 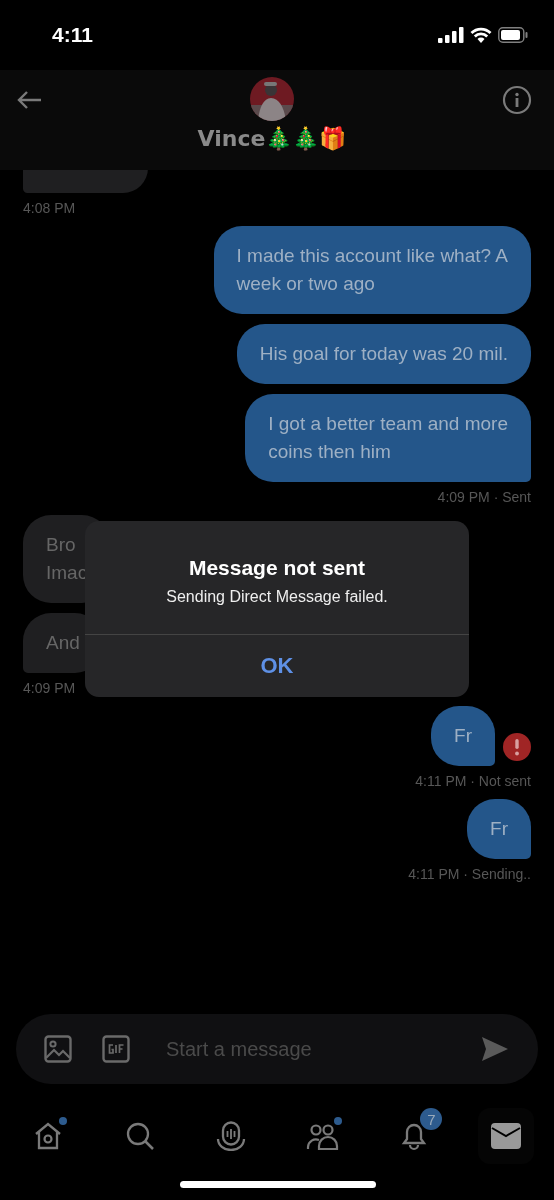 I want to click on home-icon, so click(x=48, y=1136).